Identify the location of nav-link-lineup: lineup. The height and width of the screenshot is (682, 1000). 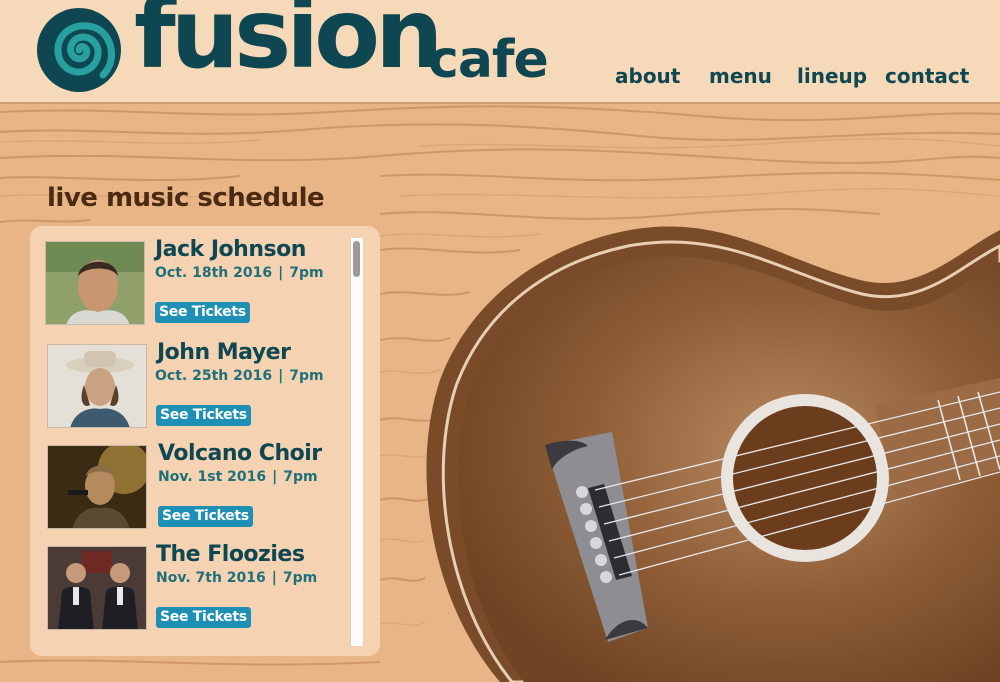
(832, 76).